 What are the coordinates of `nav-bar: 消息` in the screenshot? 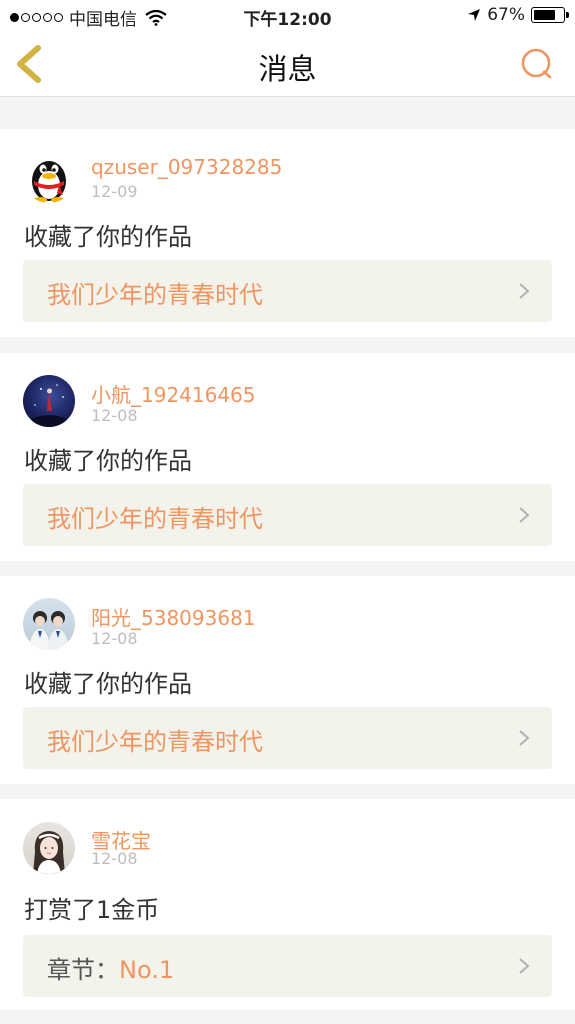 It's located at (287, 64).